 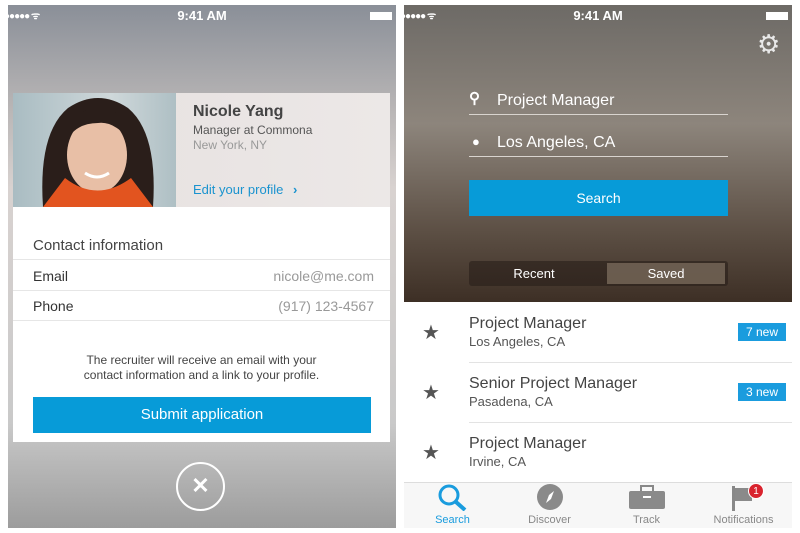 I want to click on new-count-badge: 3 new, so click(x=761, y=392).